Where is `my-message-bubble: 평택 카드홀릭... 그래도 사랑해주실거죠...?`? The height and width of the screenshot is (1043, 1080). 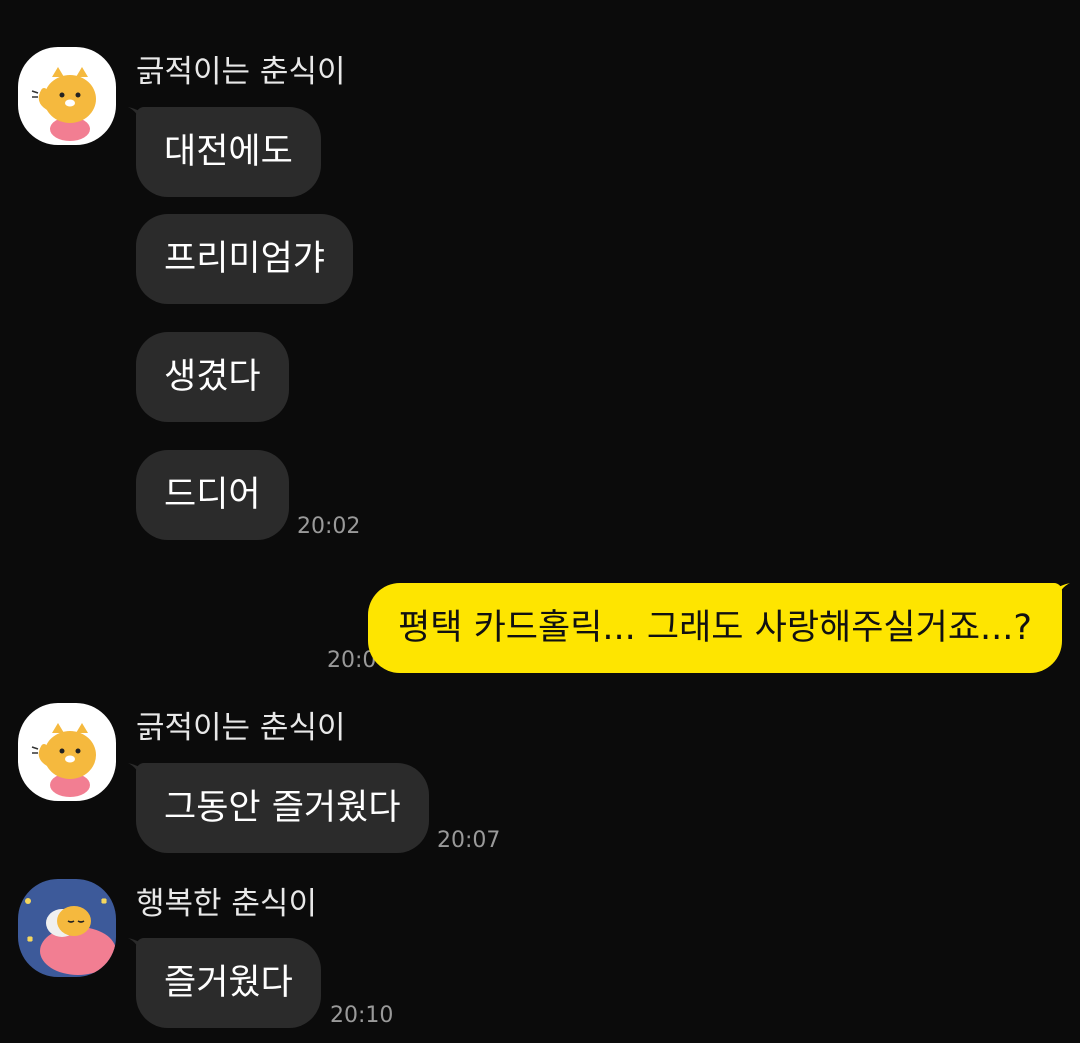
my-message-bubble: 평택 카드홀릭... 그래도 사랑해주실거죠...? is located at coordinates (715, 628).